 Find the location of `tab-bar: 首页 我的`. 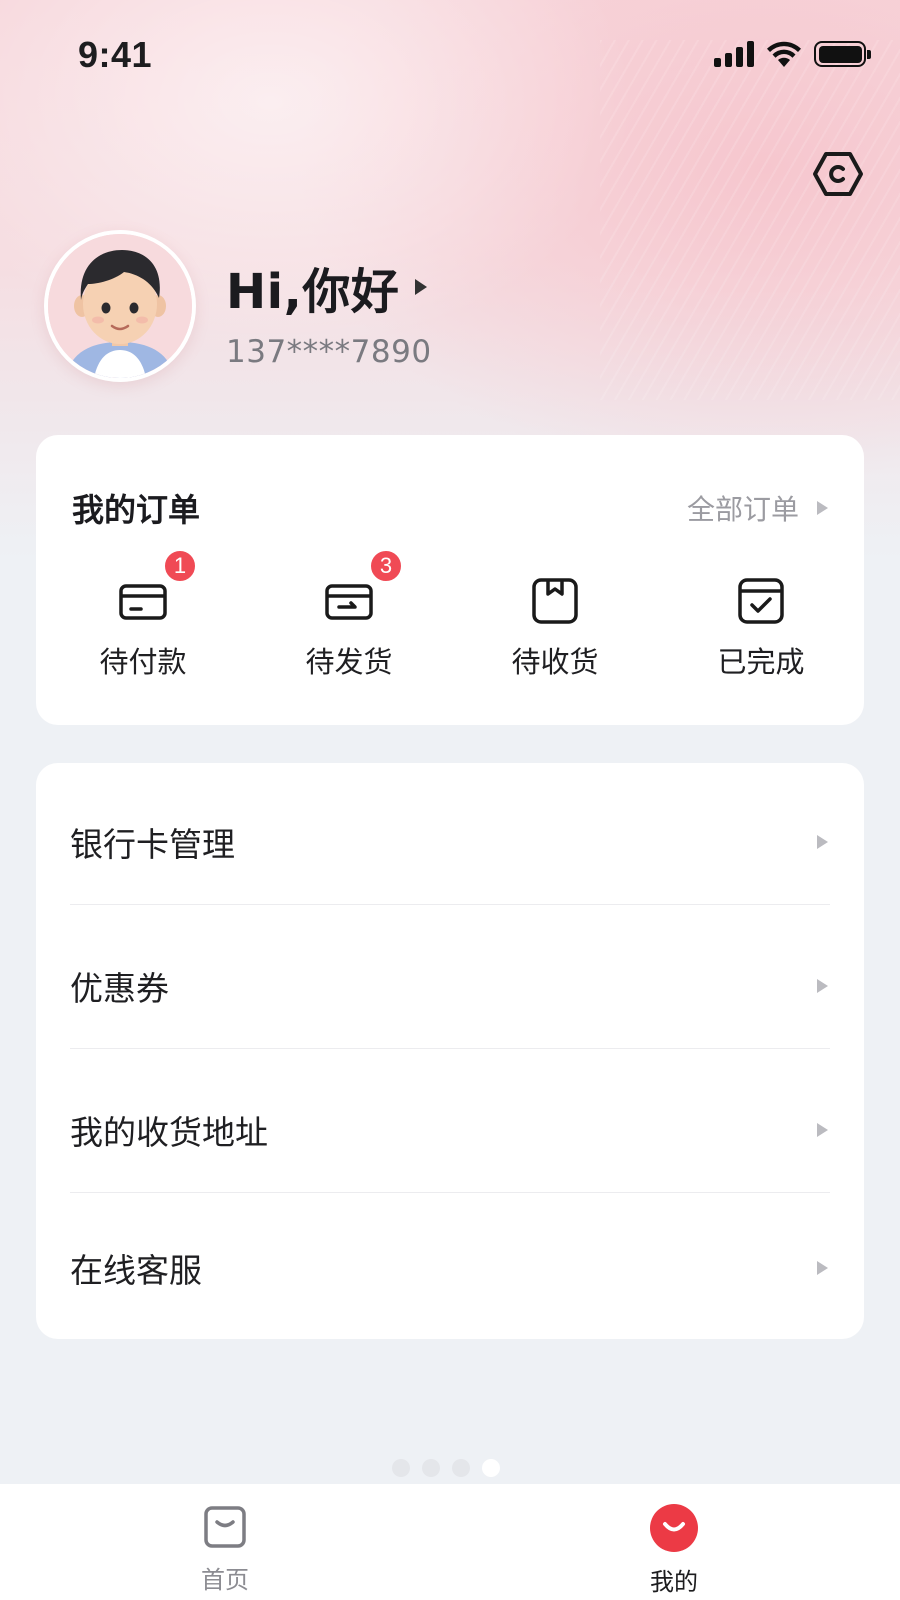

tab-bar: 首页 我的 is located at coordinates (450, 1542).